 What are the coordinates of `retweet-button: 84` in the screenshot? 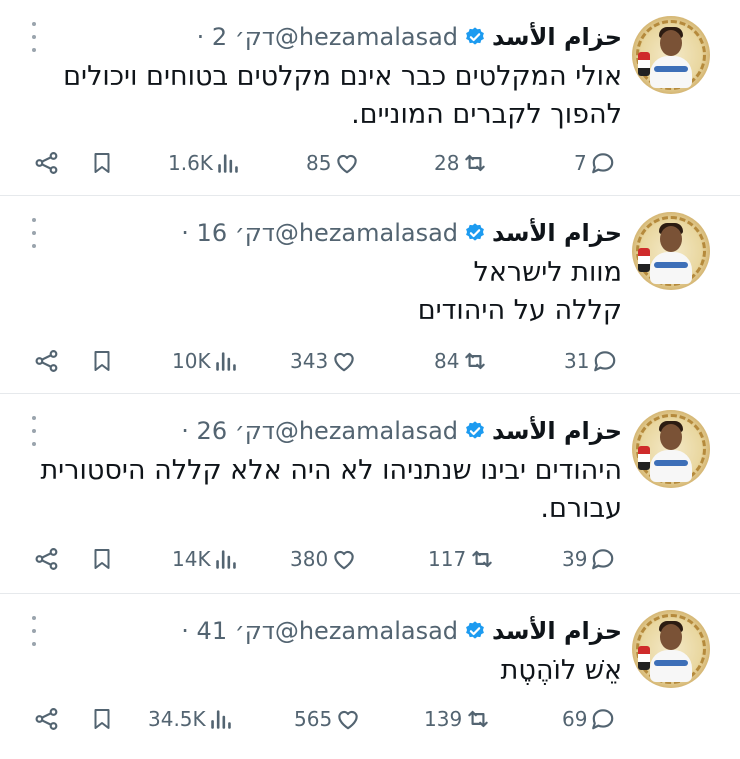 It's located at (461, 361).